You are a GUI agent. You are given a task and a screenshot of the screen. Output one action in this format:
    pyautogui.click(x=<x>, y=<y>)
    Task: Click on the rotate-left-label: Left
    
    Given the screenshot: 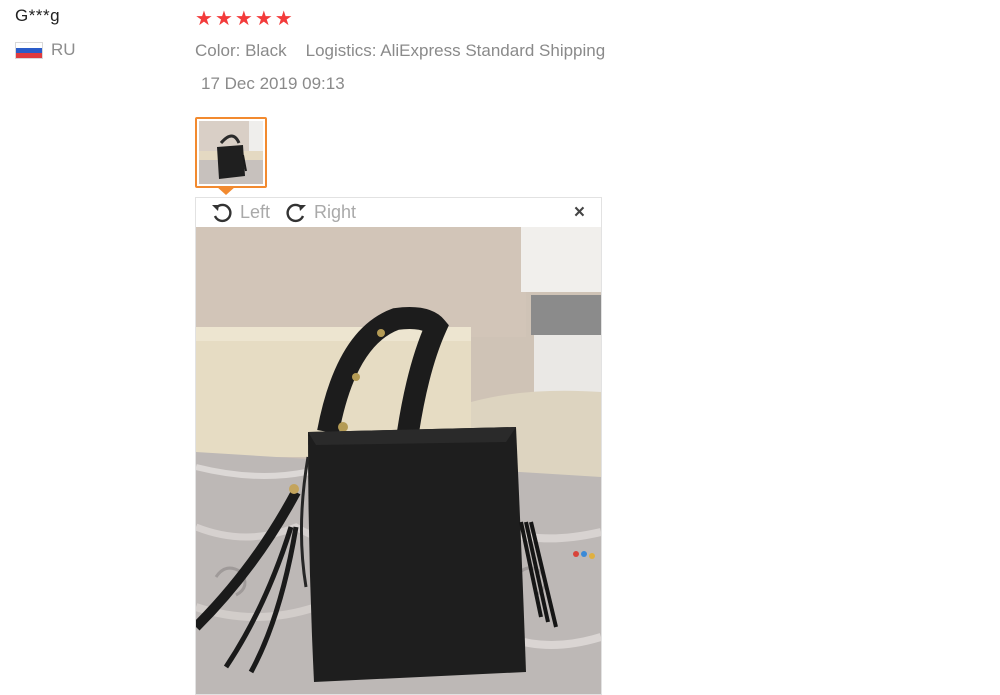 What is the action you would take?
    pyautogui.click(x=255, y=212)
    